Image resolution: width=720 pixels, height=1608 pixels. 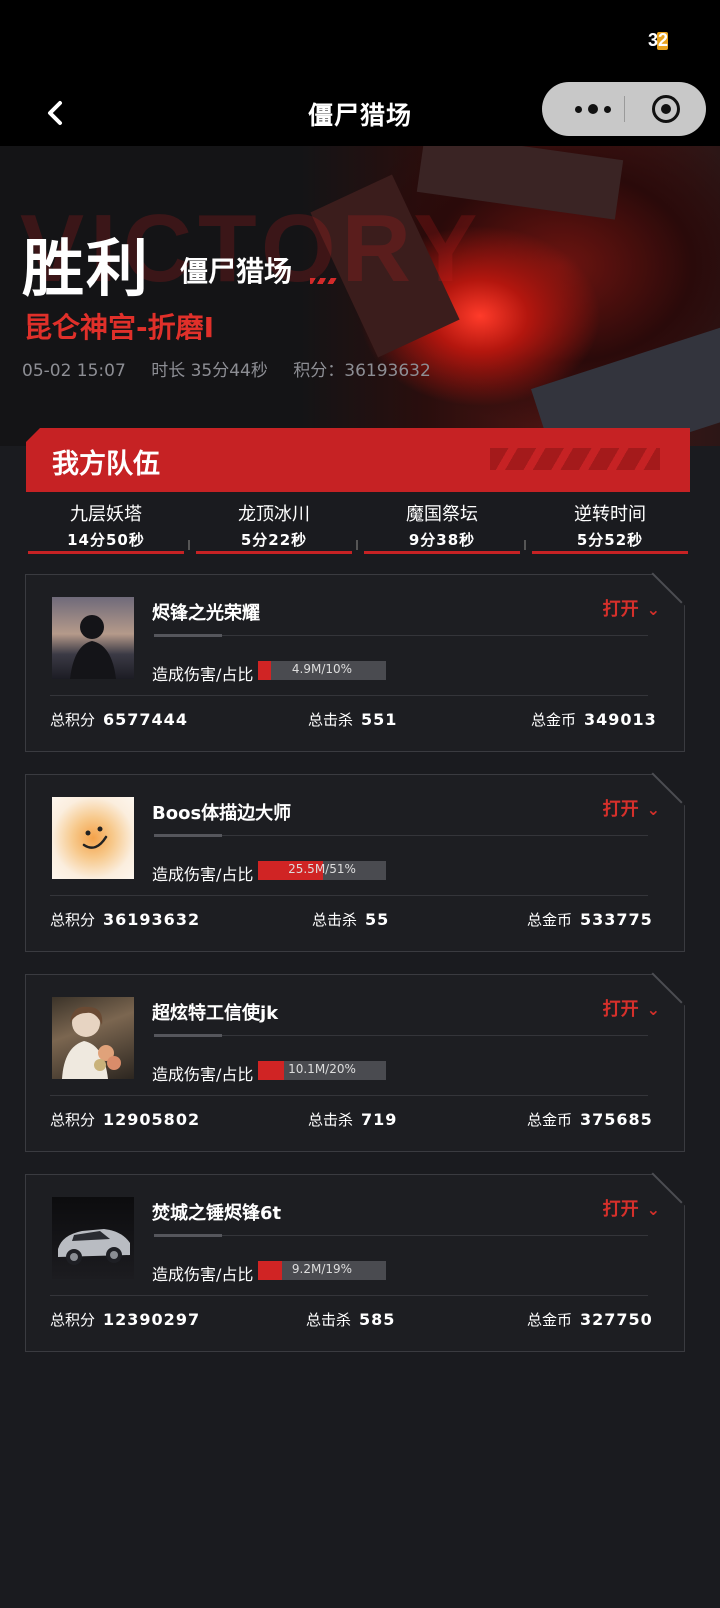 I want to click on total-score: 总积分 12905802, so click(x=125, y=1119).